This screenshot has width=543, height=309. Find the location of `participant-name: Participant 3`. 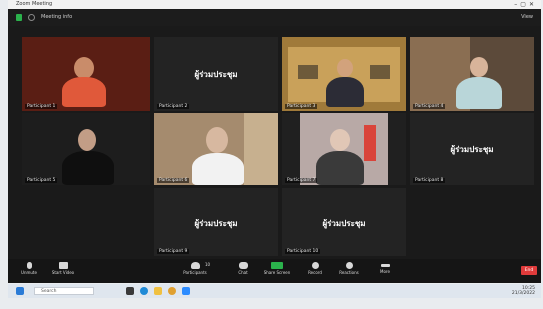

participant-name: Participant 3 is located at coordinates (301, 106).